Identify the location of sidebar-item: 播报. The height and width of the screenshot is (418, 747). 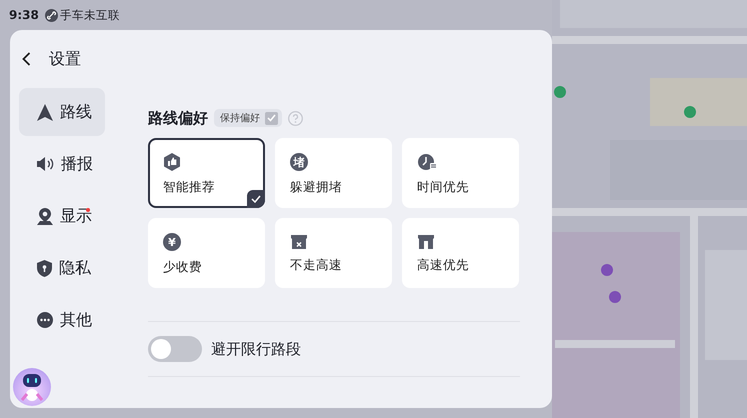
(62, 164).